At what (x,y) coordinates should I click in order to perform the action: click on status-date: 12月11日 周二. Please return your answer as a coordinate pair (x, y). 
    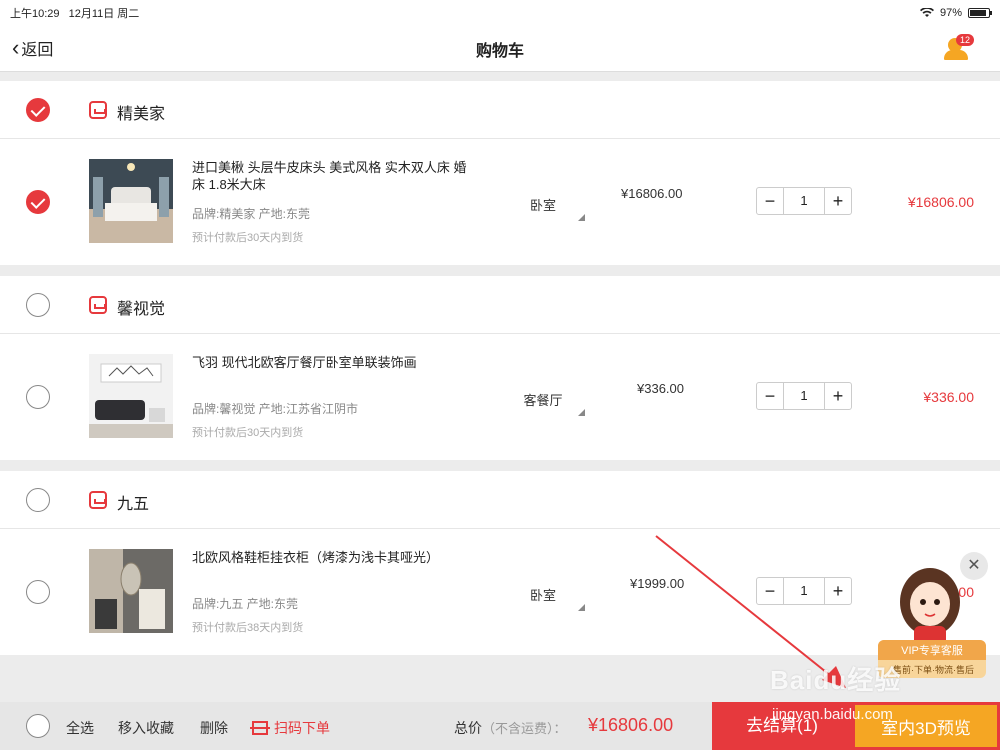
    Looking at the image, I should click on (104, 14).